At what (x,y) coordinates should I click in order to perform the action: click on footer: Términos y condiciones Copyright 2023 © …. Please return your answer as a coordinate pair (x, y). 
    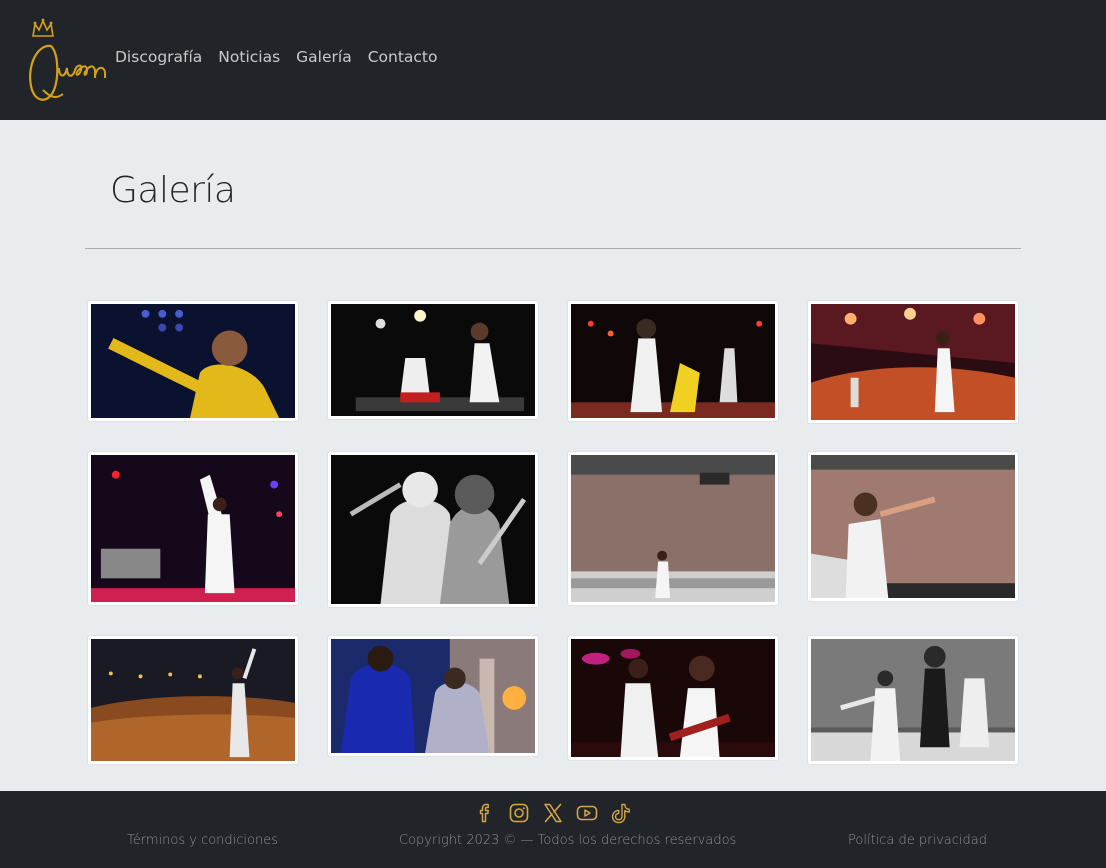
    Looking at the image, I should click on (553, 829).